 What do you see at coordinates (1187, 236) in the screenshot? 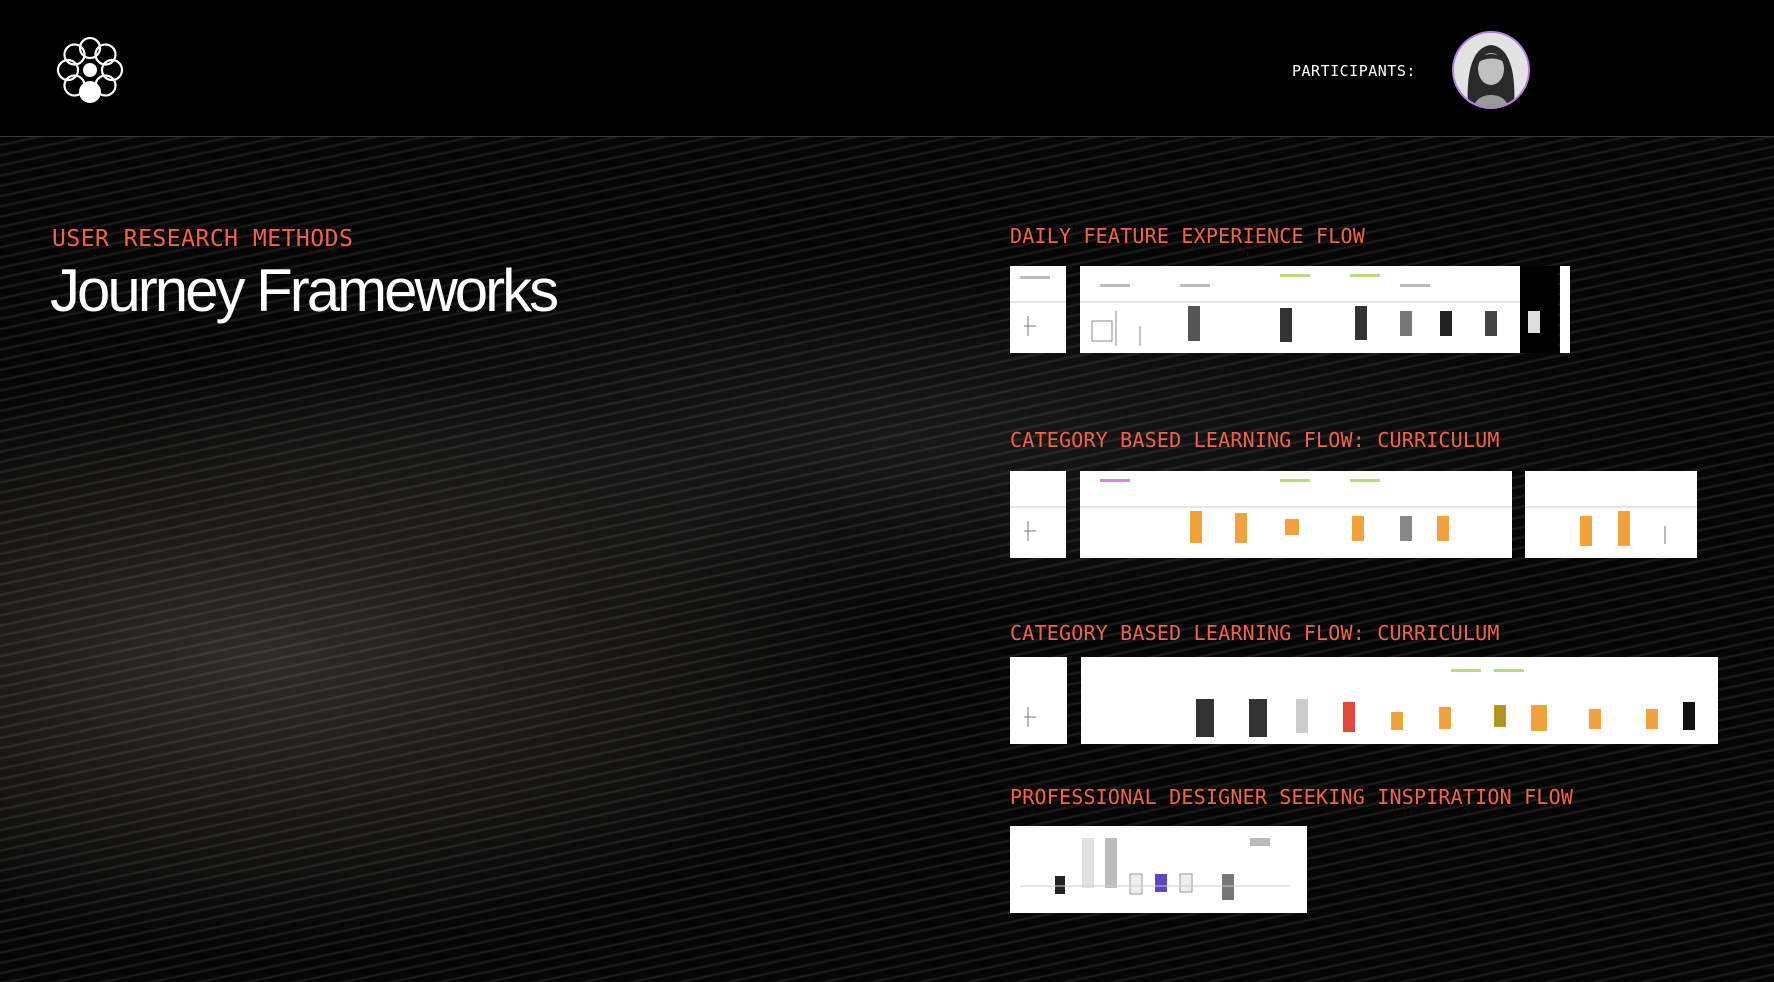
I see `flow-title-daily-feature: DAILY FEATURE EXPERIENCE FLOW` at bounding box center [1187, 236].